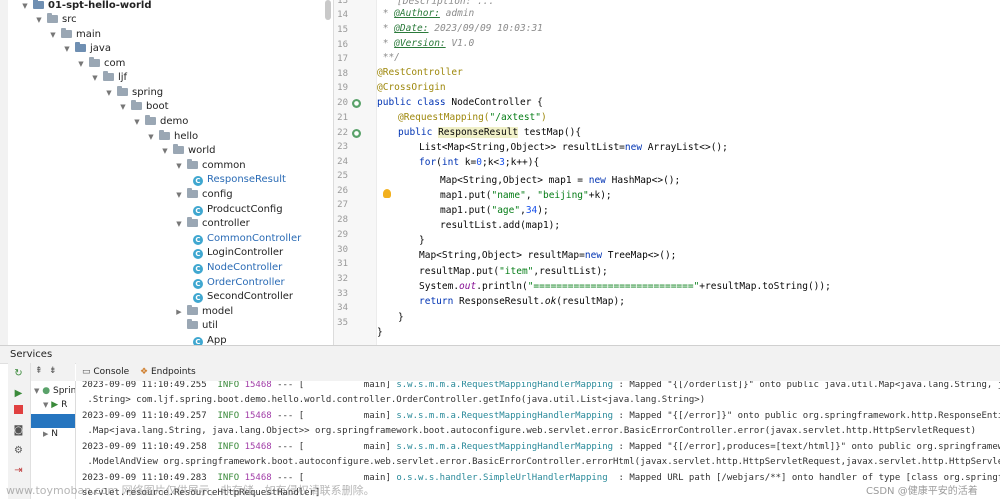  Describe the element at coordinates (55, 19) in the screenshot. I see `tree-item-src: ▼ src` at that location.